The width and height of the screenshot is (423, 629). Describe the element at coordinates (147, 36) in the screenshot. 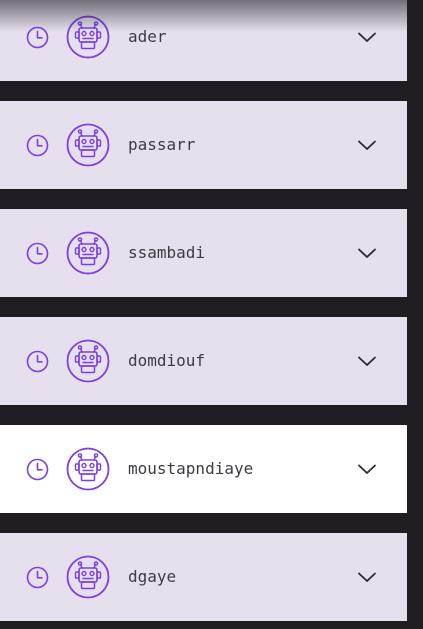

I see `username-label: ader` at that location.